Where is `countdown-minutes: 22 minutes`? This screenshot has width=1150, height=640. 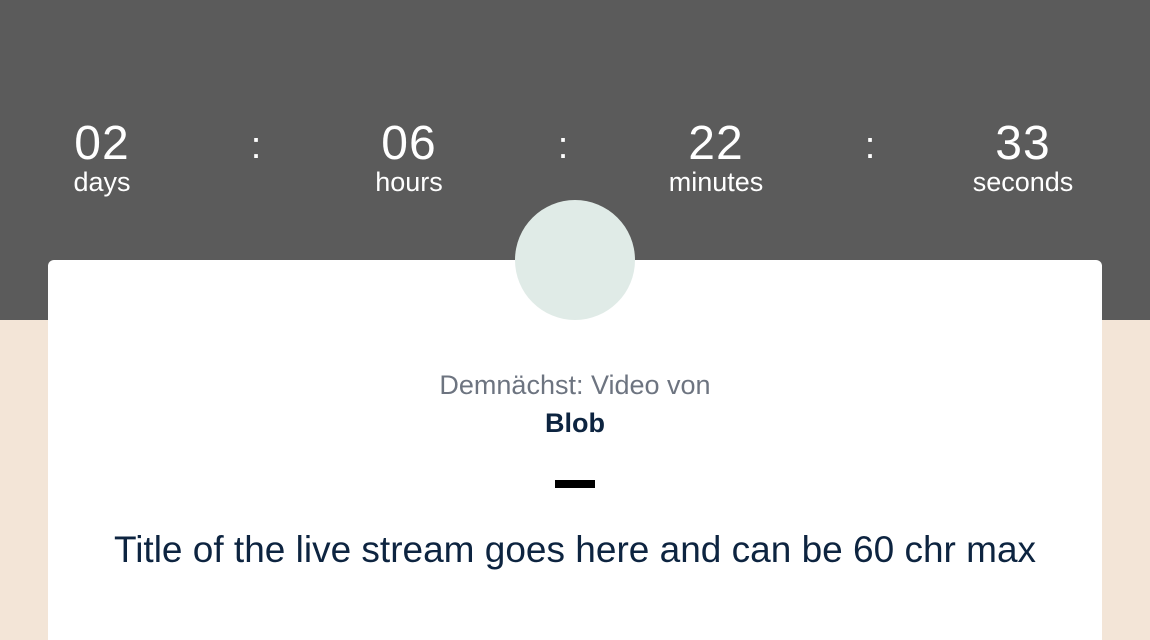 countdown-minutes: 22 minutes is located at coordinates (716, 157).